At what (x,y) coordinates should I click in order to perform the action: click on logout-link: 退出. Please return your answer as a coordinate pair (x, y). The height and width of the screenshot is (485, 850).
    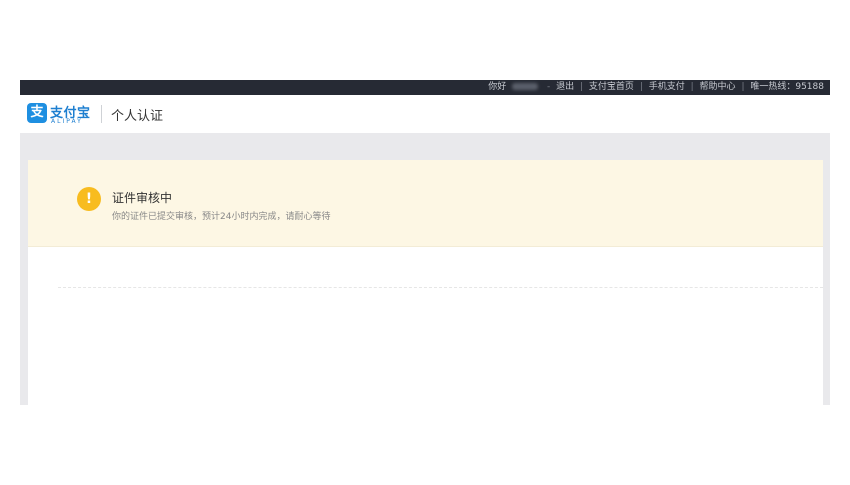
    Looking at the image, I should click on (565, 87).